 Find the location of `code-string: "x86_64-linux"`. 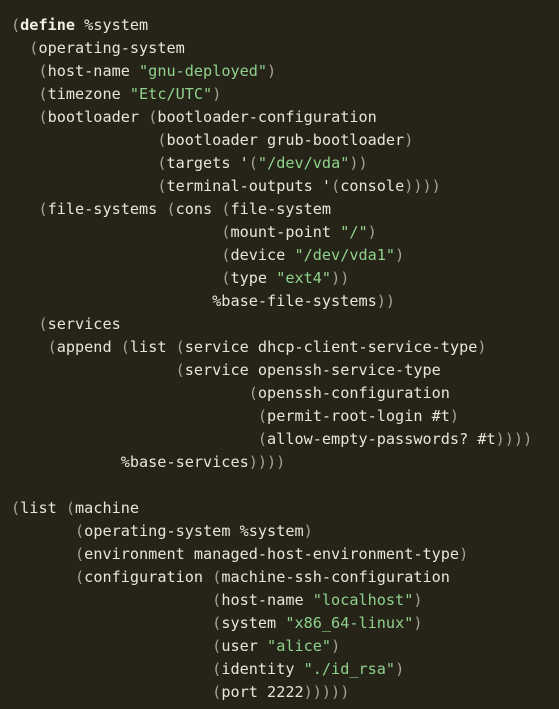

code-string: "x86_64-linux" is located at coordinates (349, 623).